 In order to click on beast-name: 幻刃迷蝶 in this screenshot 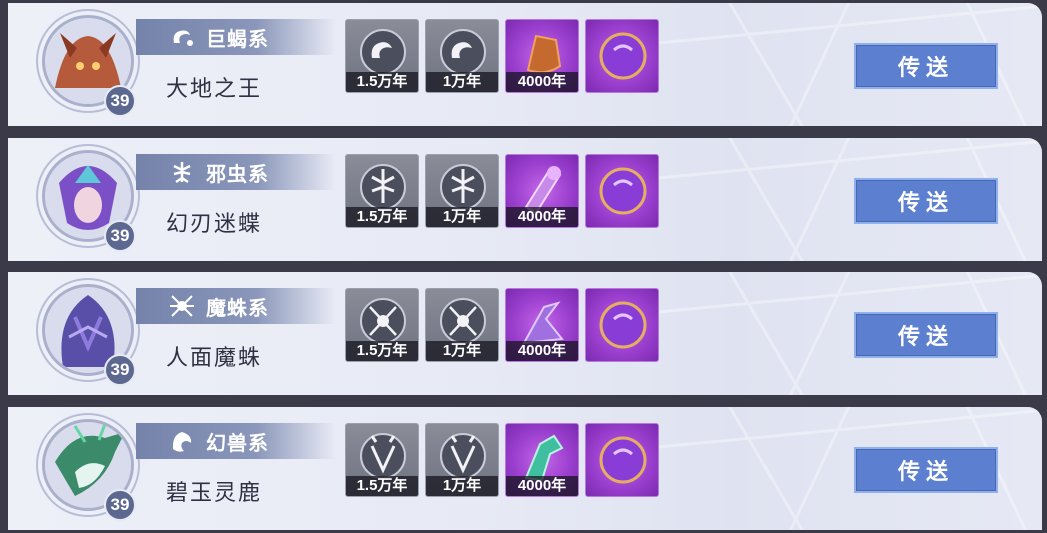, I will do `click(214, 224)`.